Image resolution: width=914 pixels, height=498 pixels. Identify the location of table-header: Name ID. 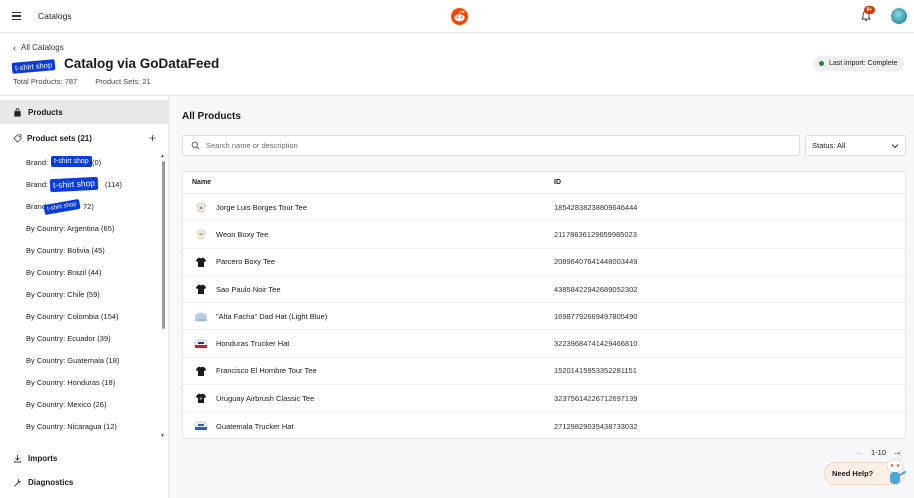
(544, 183).